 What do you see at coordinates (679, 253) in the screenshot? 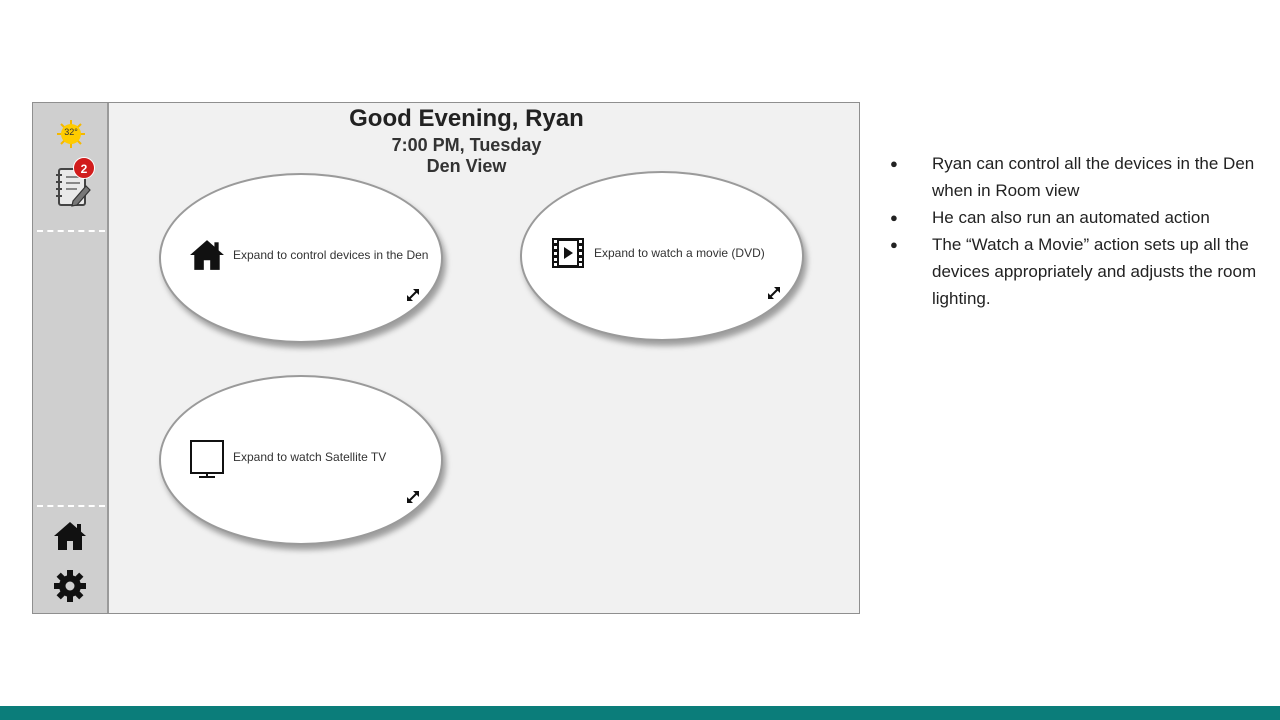
I see `tile-watch-movie-label: Expand to watch a movie (DVD)` at bounding box center [679, 253].